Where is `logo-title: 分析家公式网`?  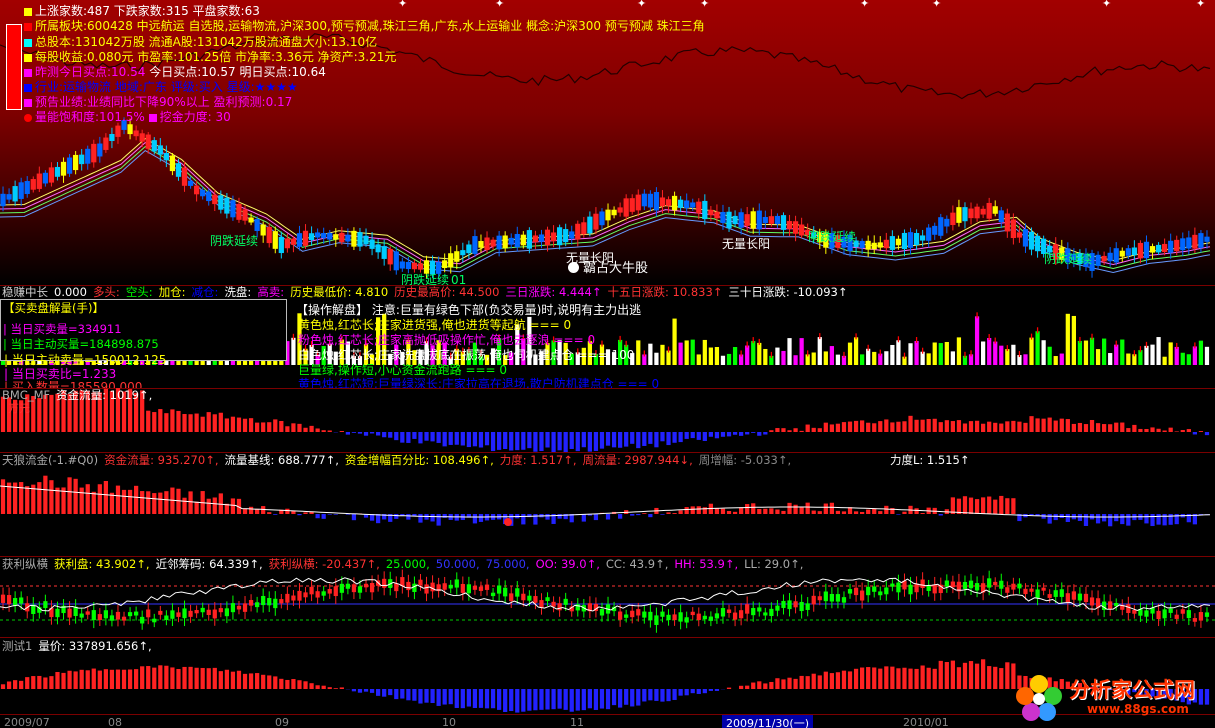 logo-title: 分析家公式网 is located at coordinates (1132, 690).